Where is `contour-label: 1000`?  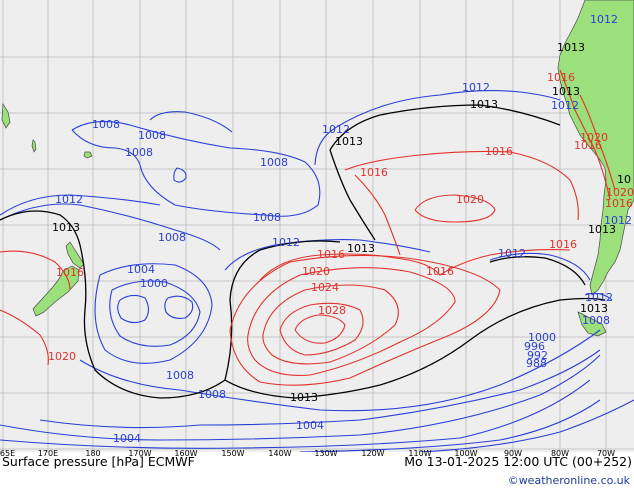 contour-label: 1000 is located at coordinates (154, 283).